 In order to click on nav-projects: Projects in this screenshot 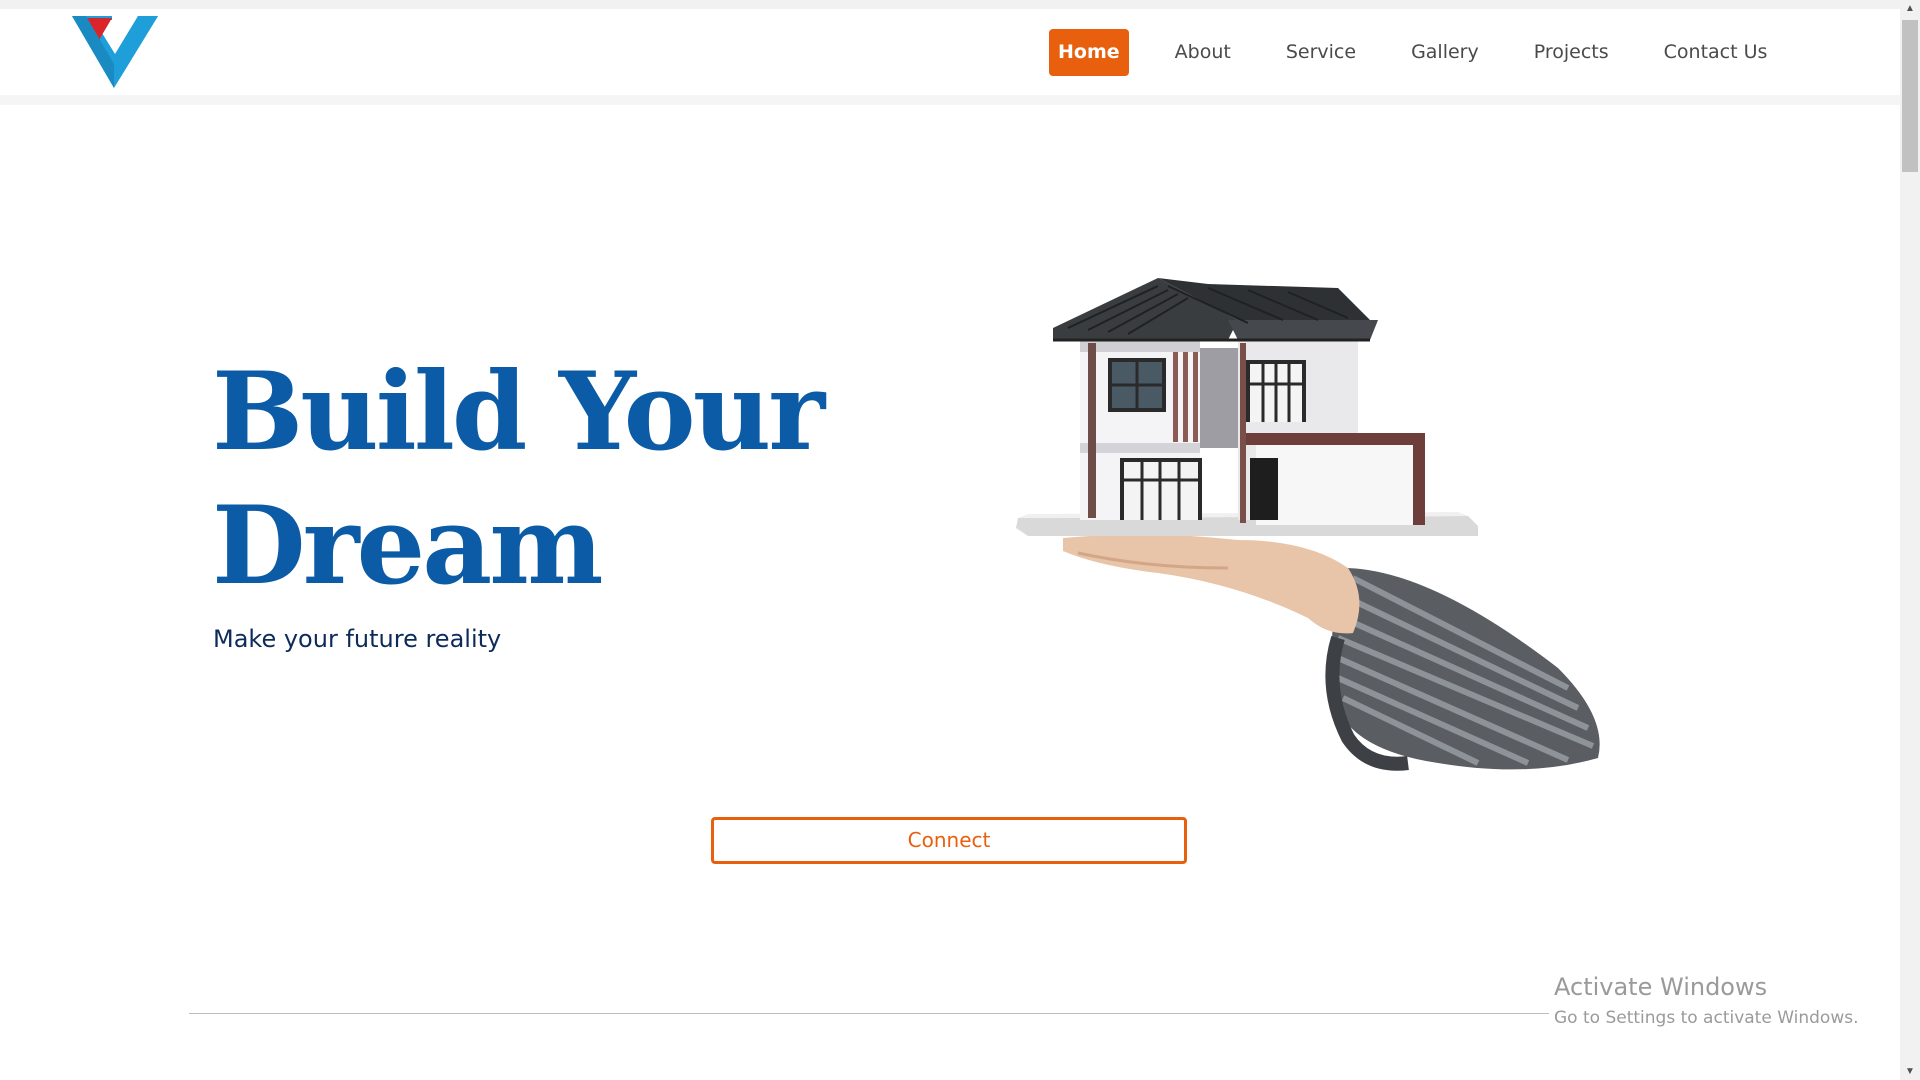, I will do `click(1571, 52)`.